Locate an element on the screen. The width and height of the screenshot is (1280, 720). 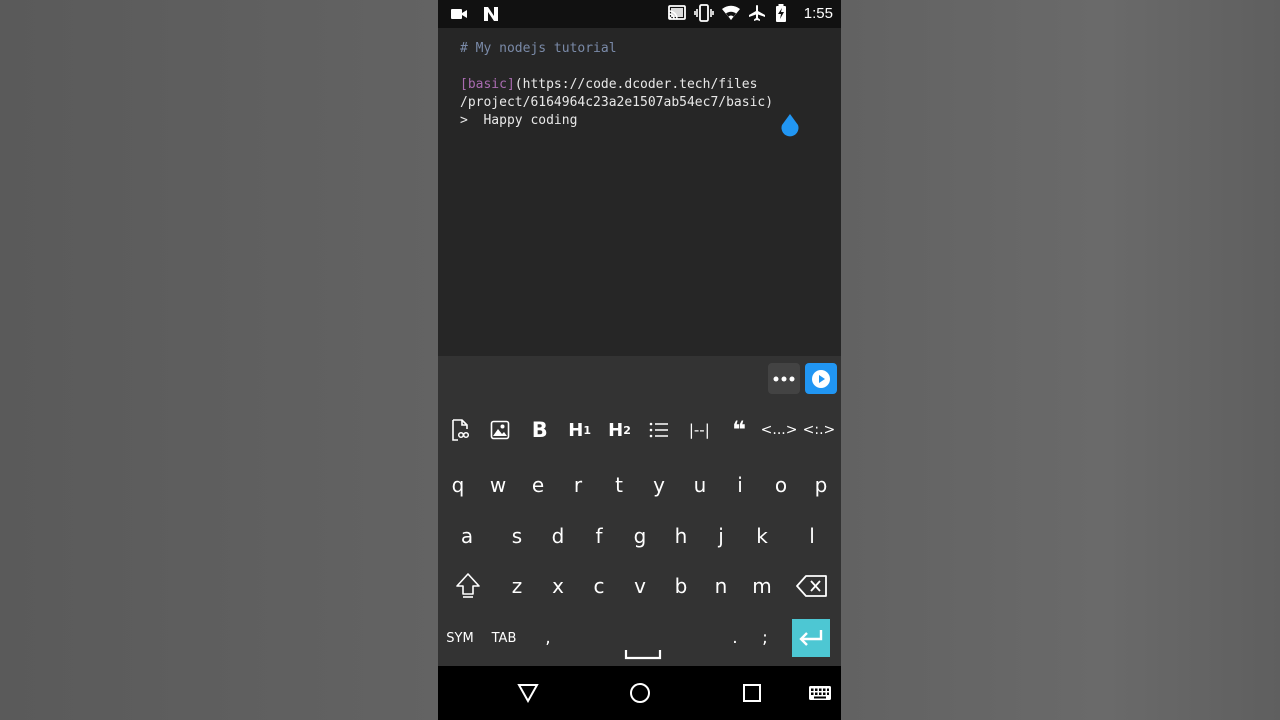
key-v: v is located at coordinates (640, 586).